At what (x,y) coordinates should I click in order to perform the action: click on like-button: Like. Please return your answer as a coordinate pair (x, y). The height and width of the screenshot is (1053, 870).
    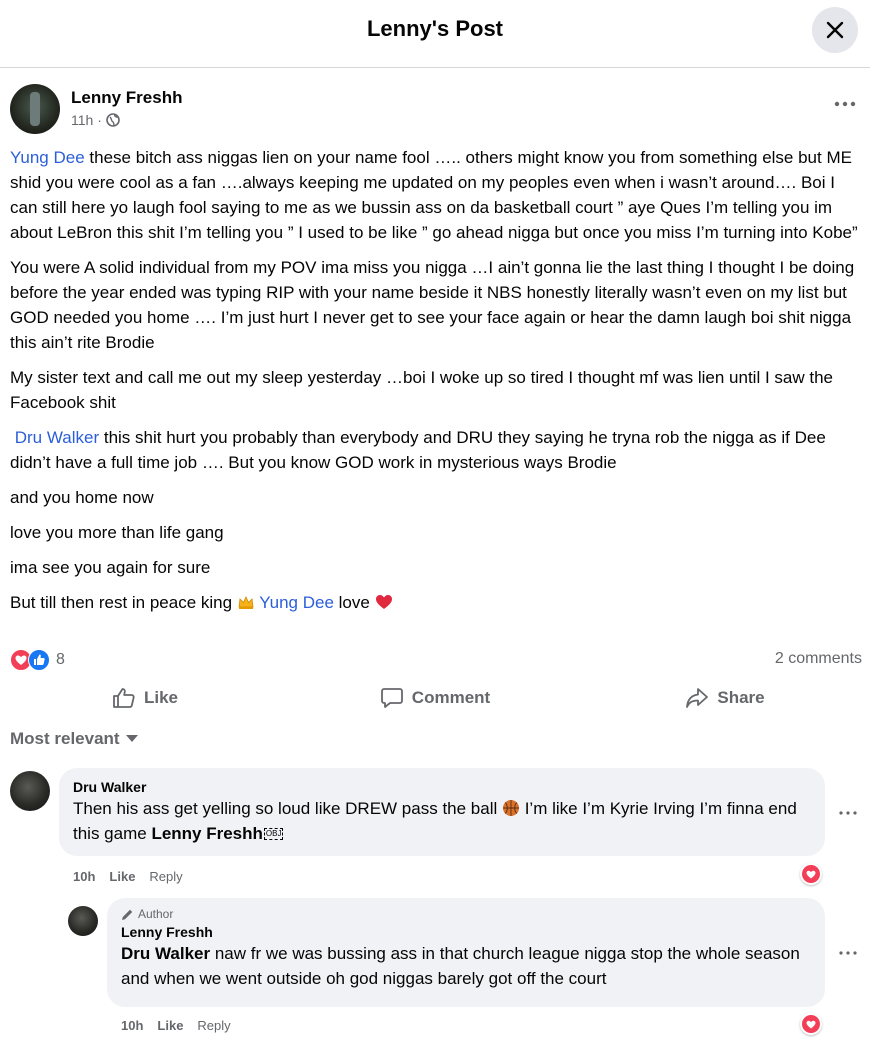
    Looking at the image, I should click on (145, 698).